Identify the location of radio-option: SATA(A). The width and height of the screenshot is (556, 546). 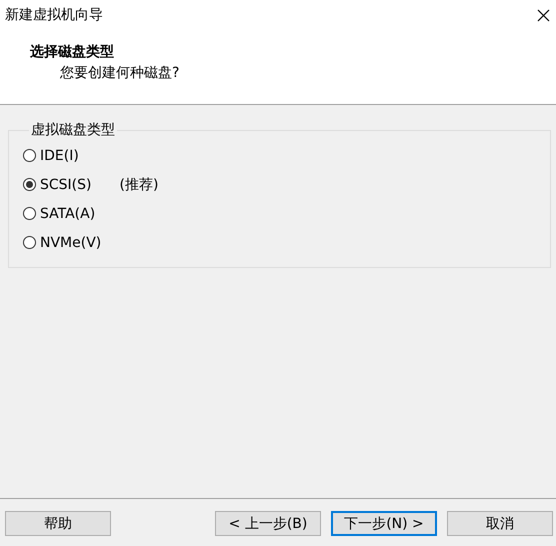
(59, 214).